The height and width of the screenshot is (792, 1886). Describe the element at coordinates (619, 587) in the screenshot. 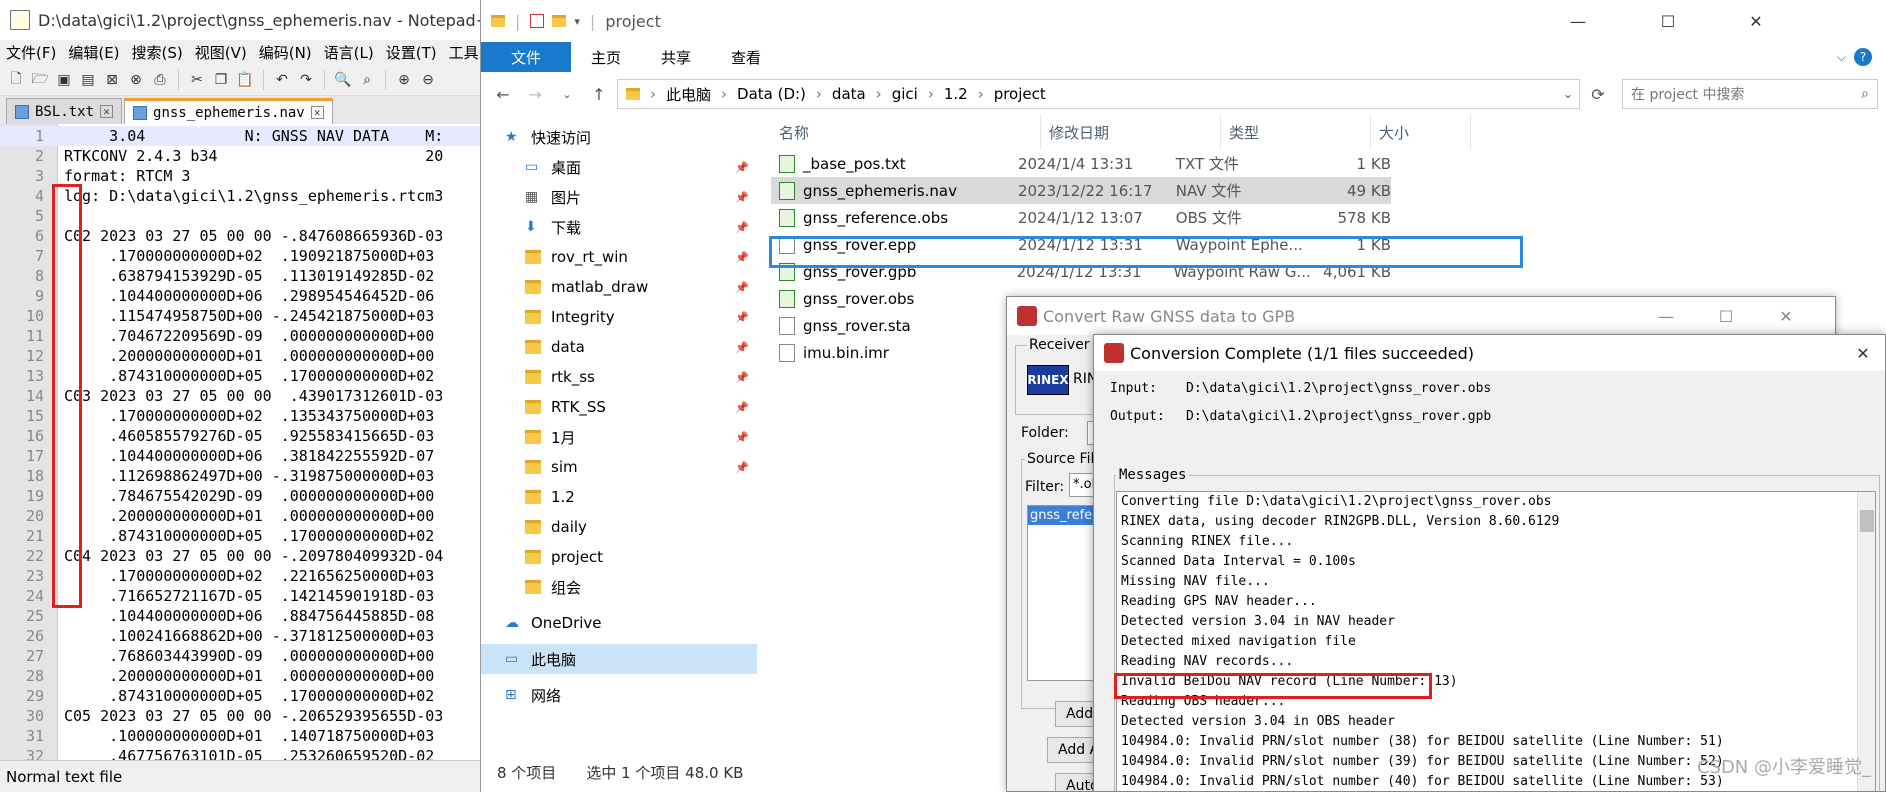

I see `nav-item: 组会` at that location.